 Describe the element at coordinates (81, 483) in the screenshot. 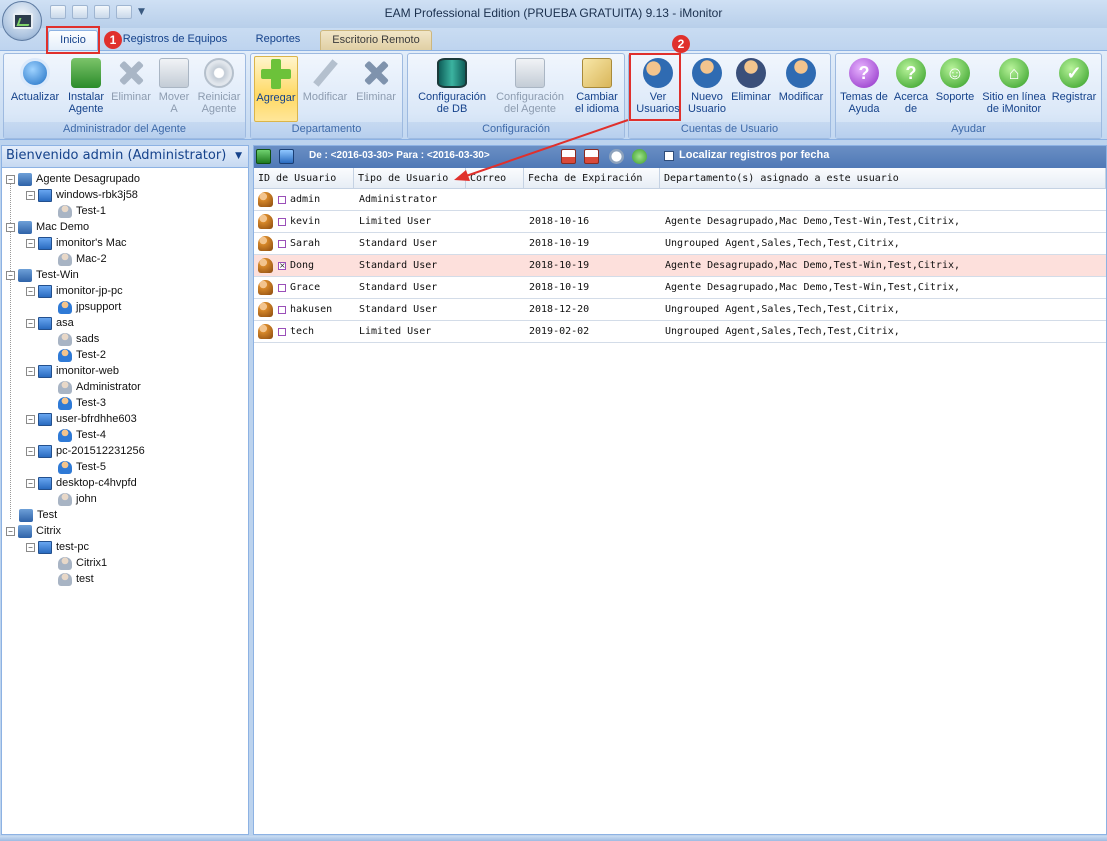

I see `tree-node-computer: − desktop-c4hvpfd` at that location.